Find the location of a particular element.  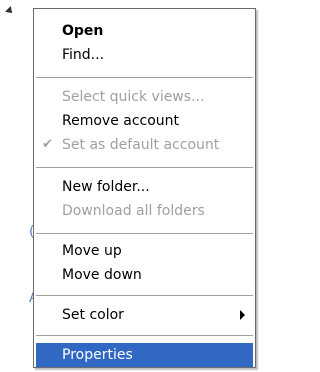

menu-item-label: Set color is located at coordinates (93, 315).